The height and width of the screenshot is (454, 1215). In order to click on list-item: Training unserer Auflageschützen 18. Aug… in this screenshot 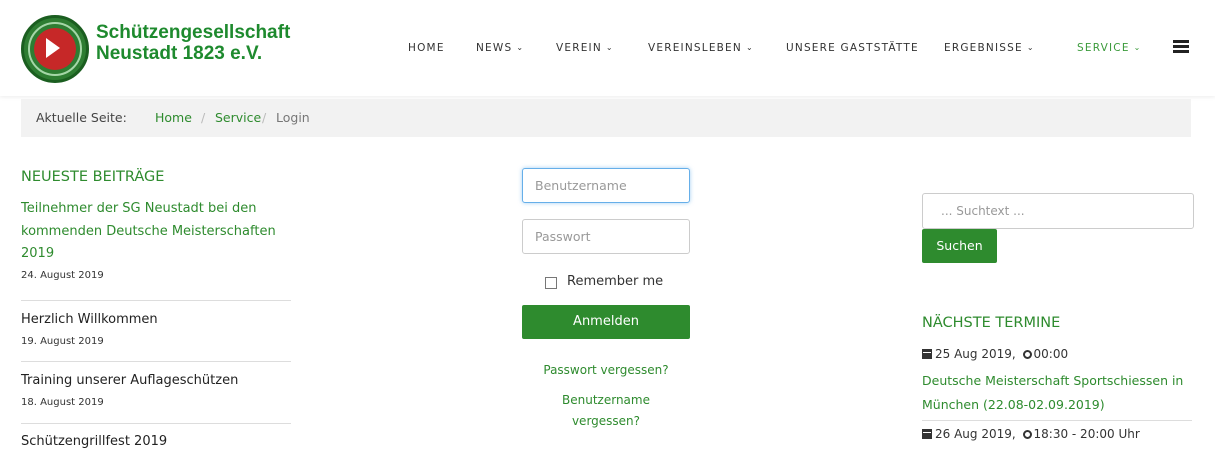, I will do `click(156, 389)`.